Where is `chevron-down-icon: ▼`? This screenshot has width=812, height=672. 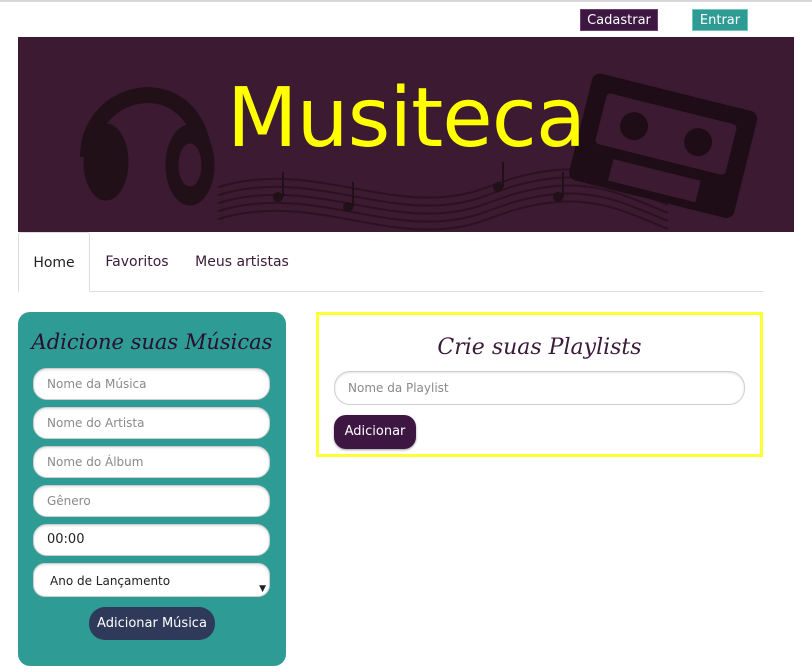
chevron-down-icon: ▼ is located at coordinates (262, 589).